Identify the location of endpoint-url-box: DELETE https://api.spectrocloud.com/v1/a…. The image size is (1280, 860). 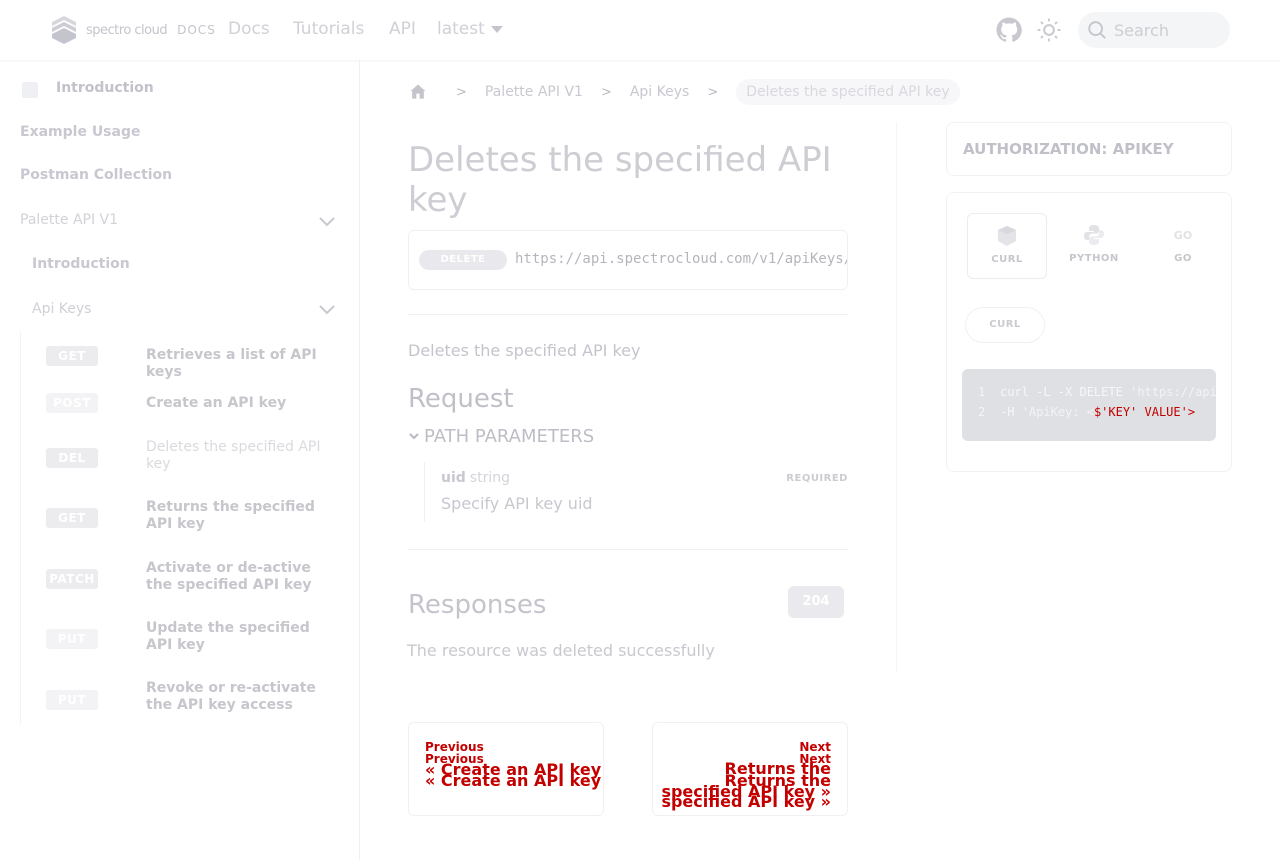
(628, 260).